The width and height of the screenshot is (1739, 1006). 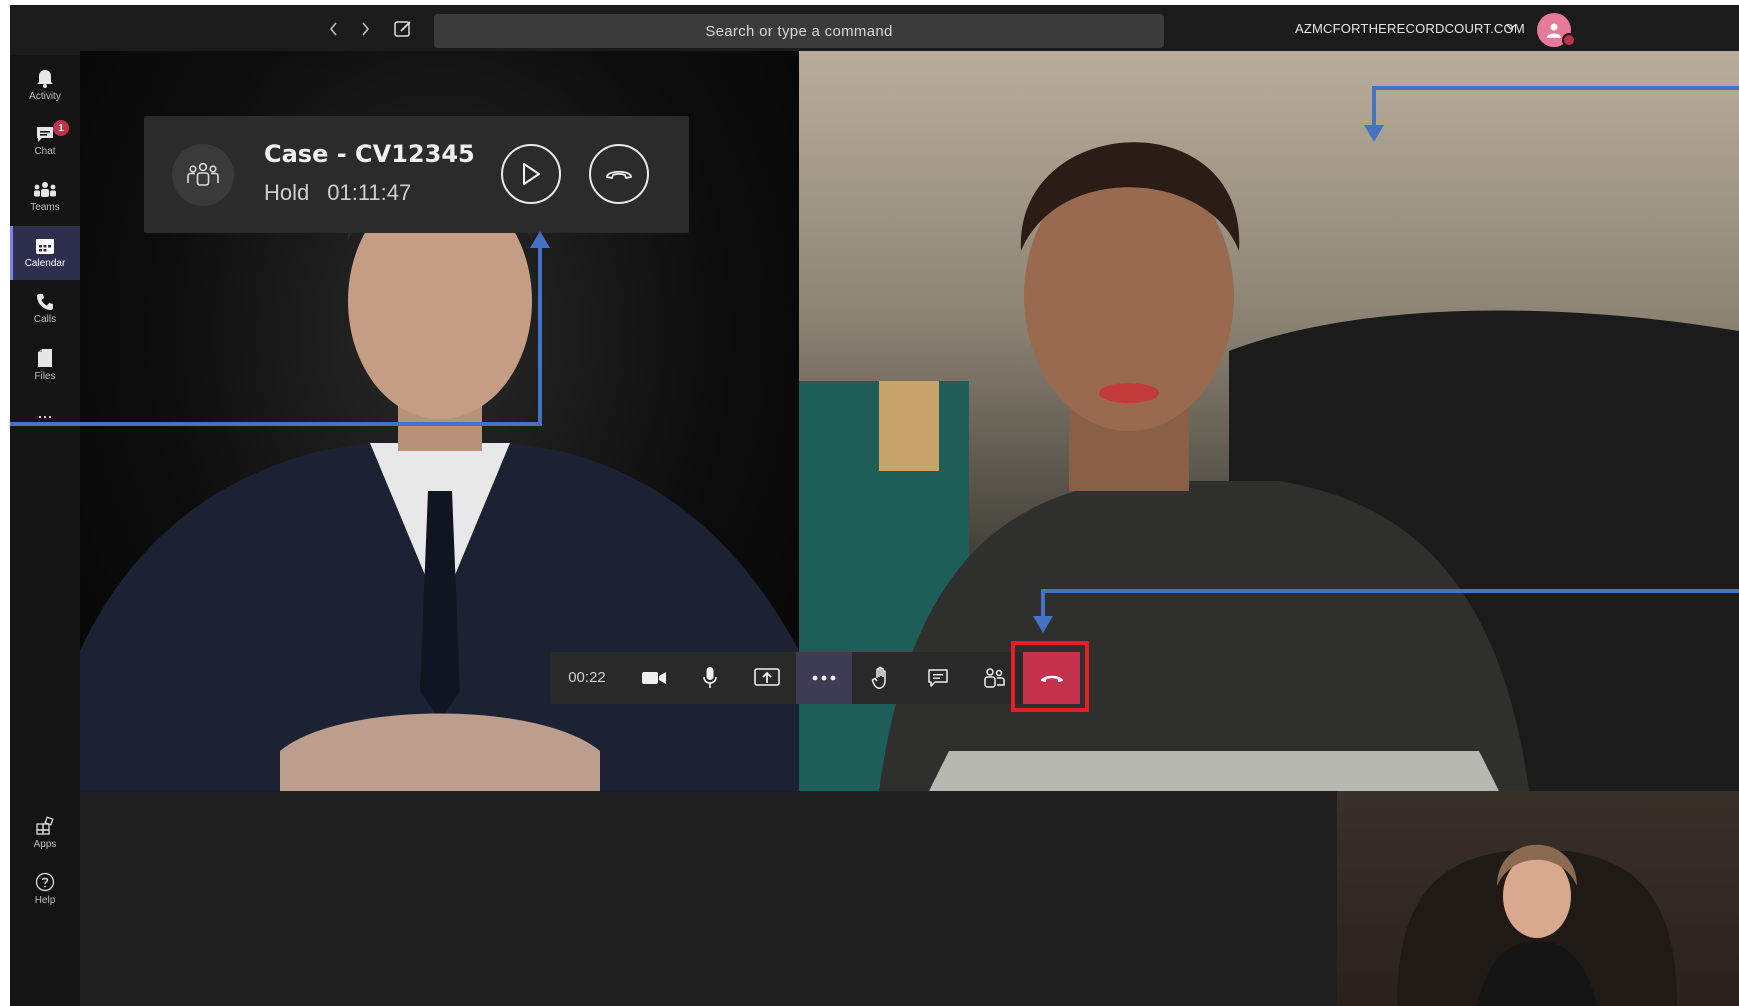 I want to click on rail-label: Teams, so click(x=45, y=207).